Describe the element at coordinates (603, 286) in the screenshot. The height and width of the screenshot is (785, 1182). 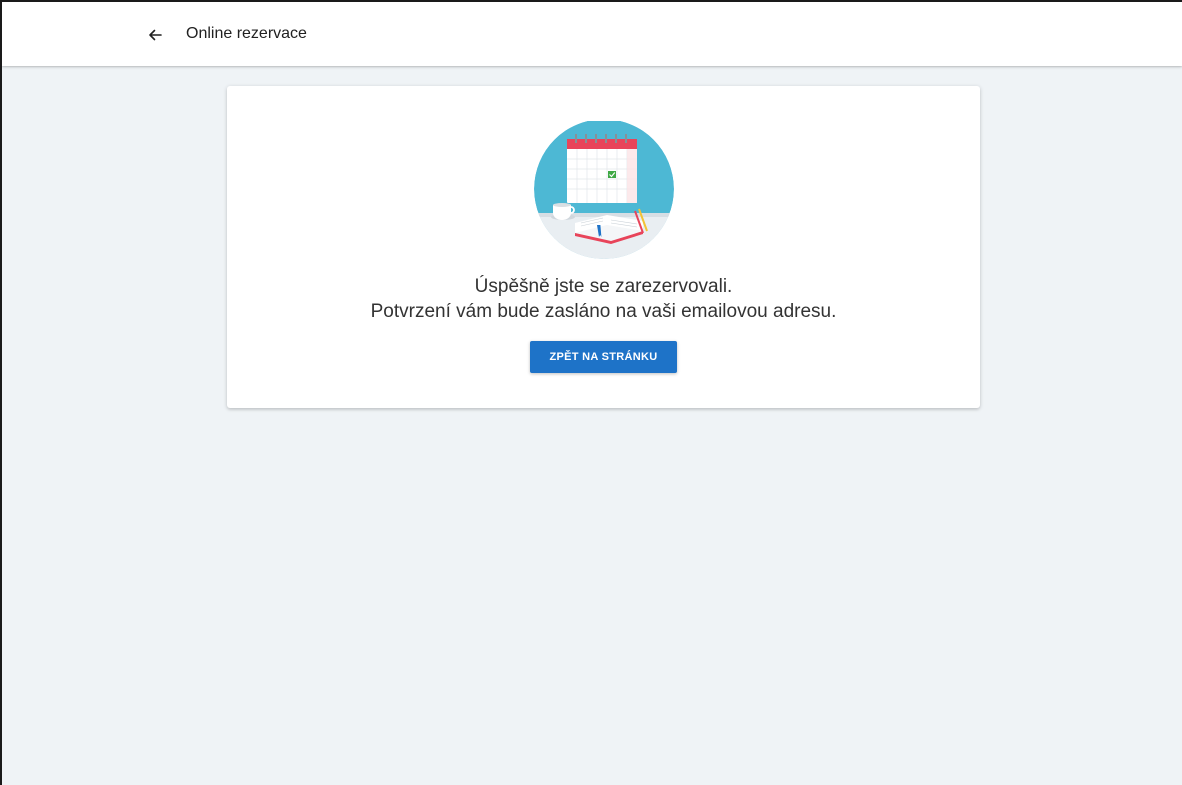
I see `success-message: Úspěšně jste se zarezervovali.` at that location.